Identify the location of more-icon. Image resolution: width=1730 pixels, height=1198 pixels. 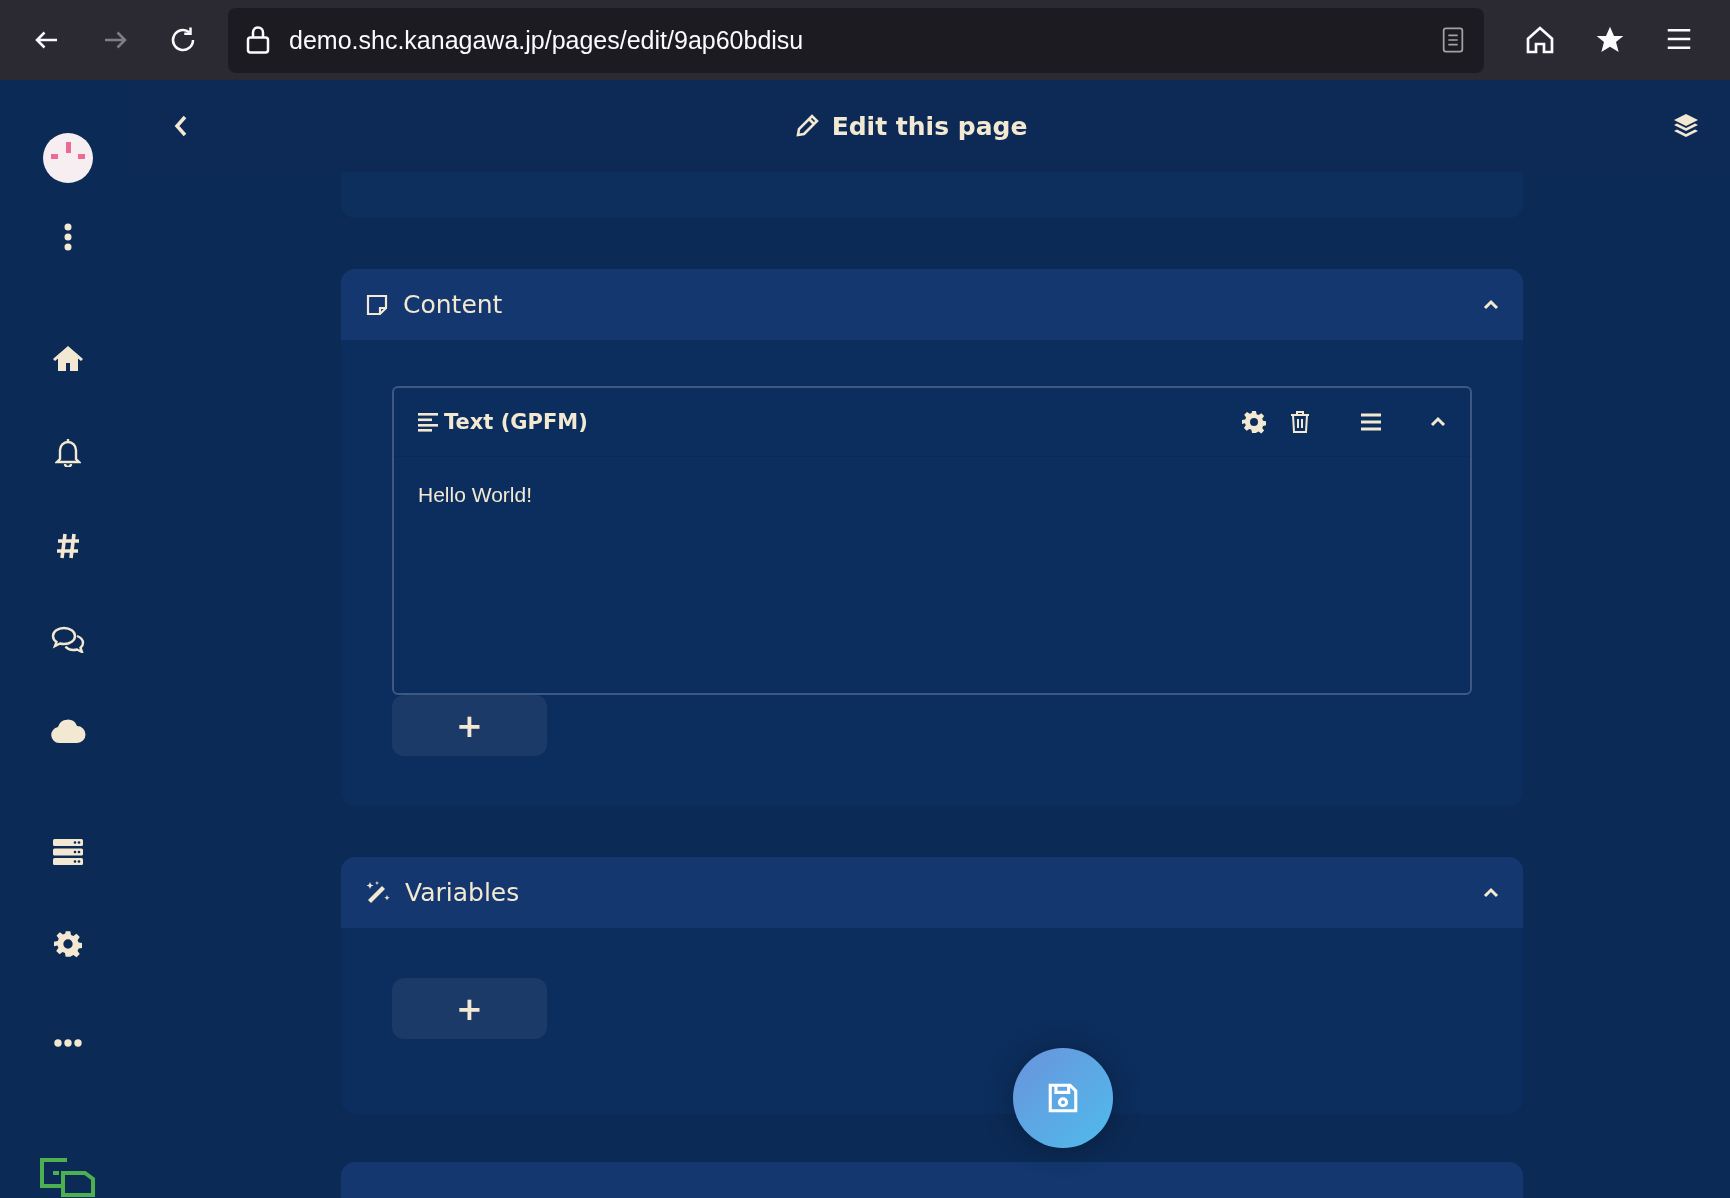
(67, 1043).